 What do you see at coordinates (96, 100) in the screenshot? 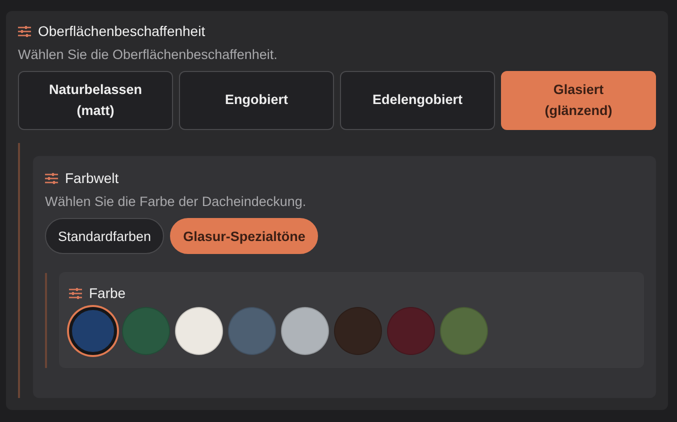
I see `finish-option: Naturbelassen (matt)` at bounding box center [96, 100].